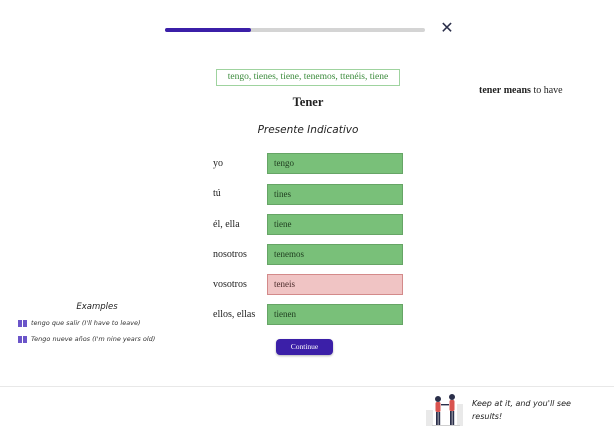 The image size is (614, 436). Describe the element at coordinates (230, 284) in the screenshot. I see `pronoun-label: vosotros` at that location.